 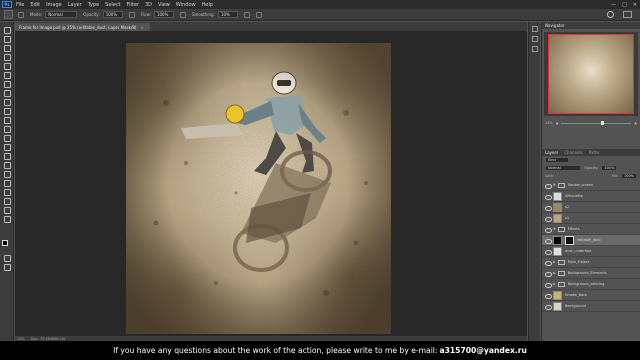 What do you see at coordinates (591, 284) in the screenshot?
I see `layer-row: ▶ Background_coloring` at bounding box center [591, 284].